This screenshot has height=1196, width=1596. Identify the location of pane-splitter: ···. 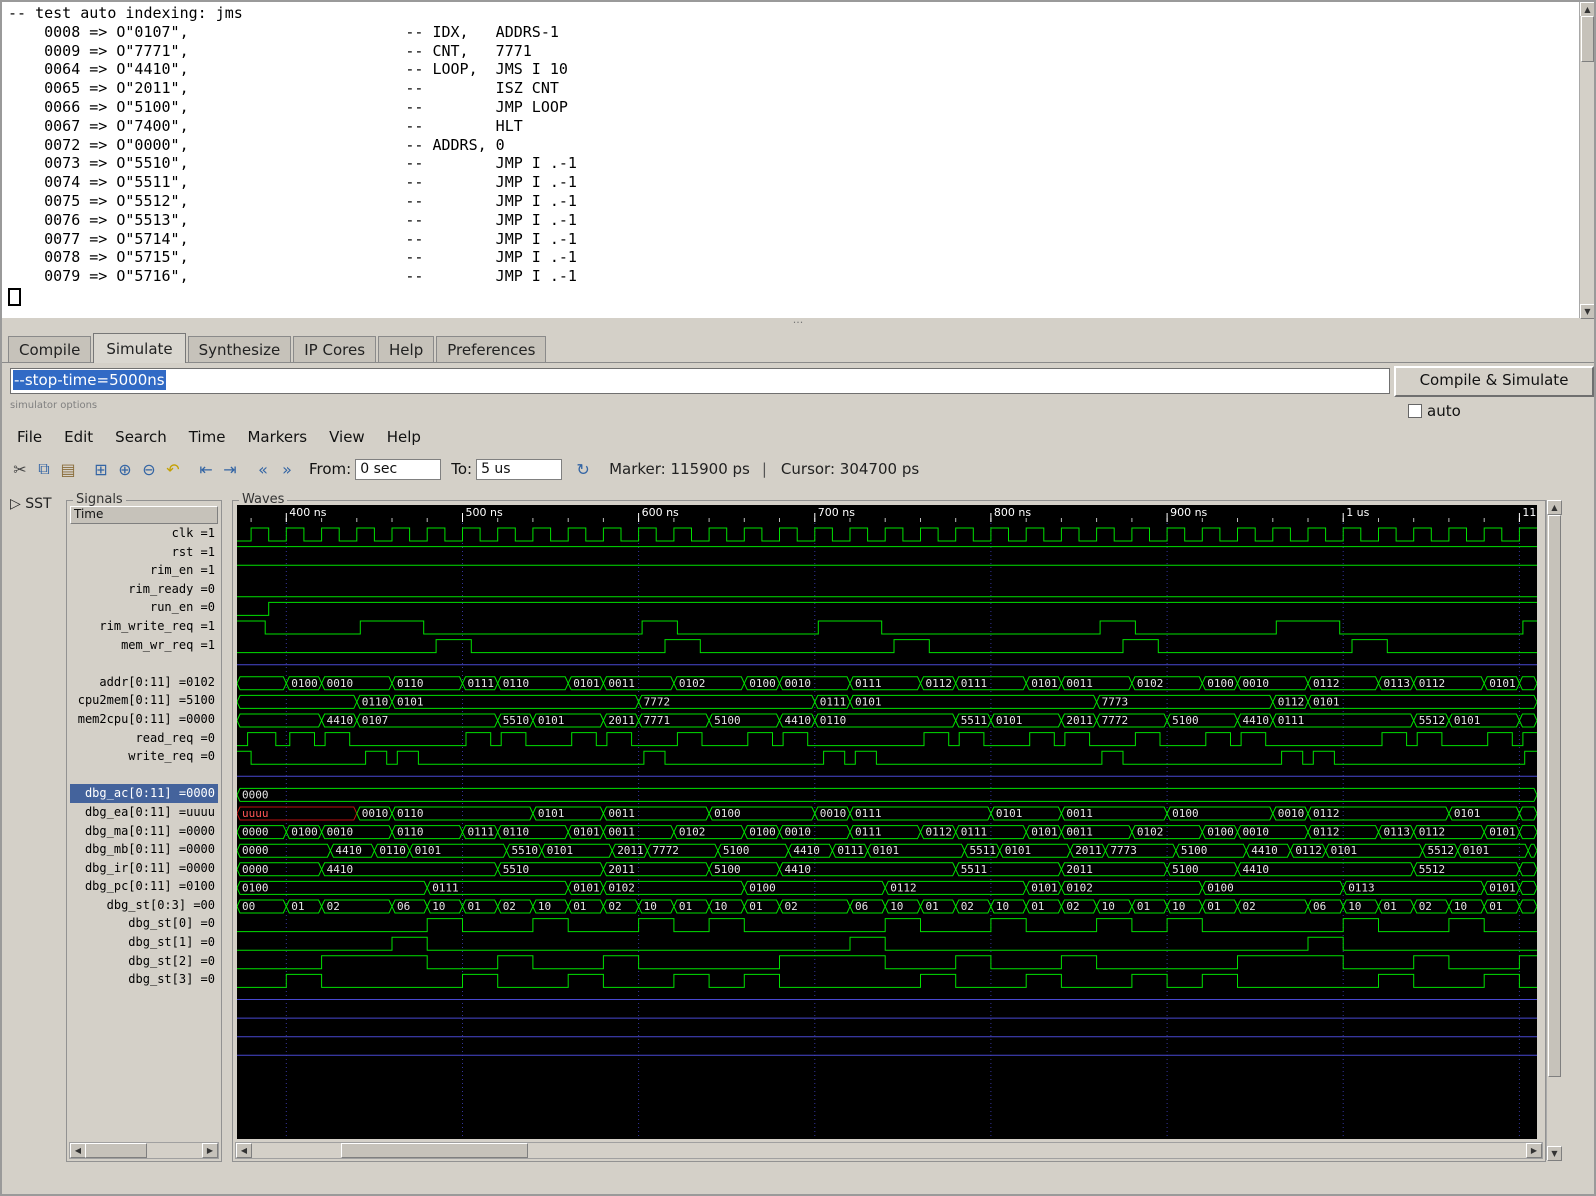
(798, 324).